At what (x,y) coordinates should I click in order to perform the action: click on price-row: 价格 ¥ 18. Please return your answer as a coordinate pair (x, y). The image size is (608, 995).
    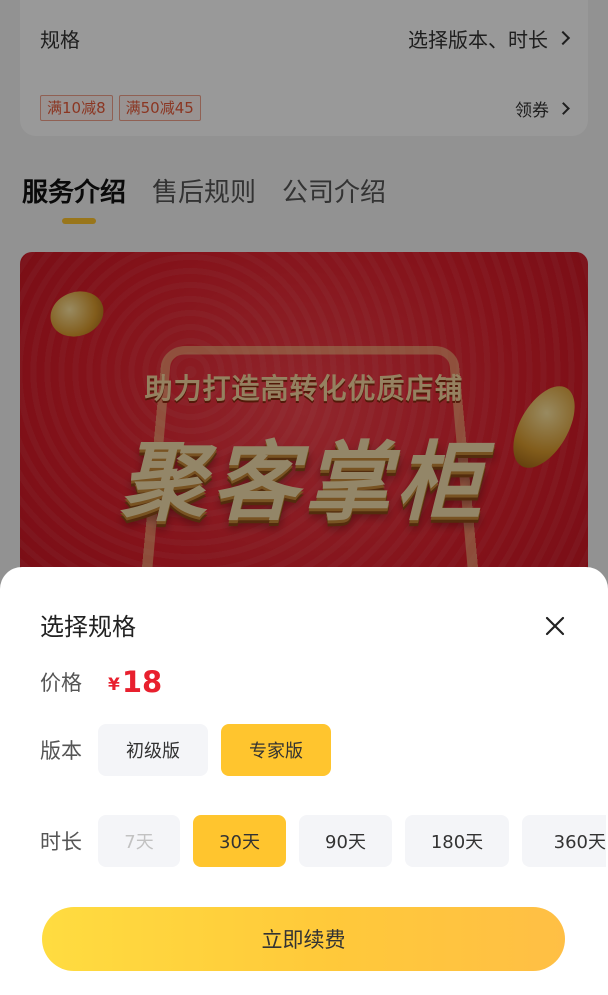
    Looking at the image, I should click on (101, 682).